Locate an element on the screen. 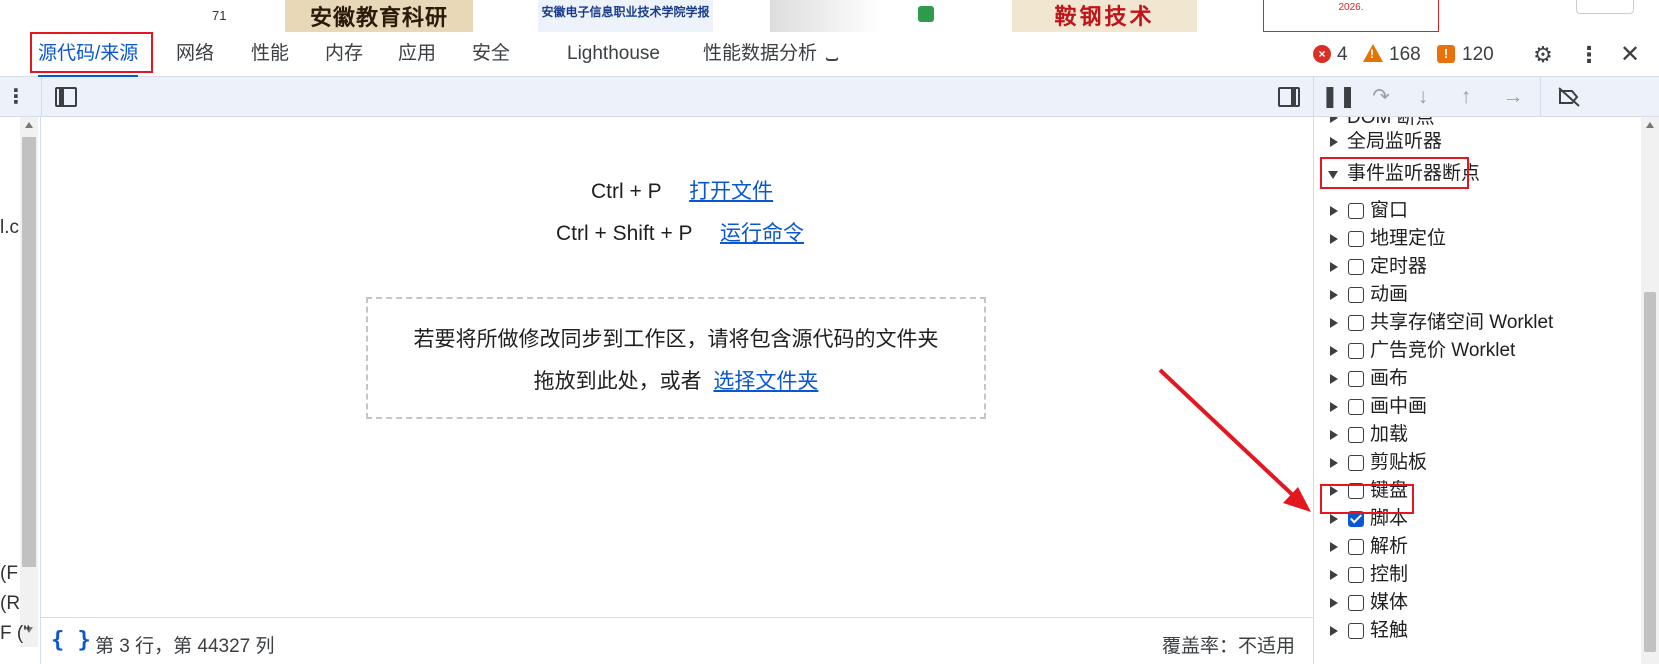 The height and width of the screenshot is (664, 1659). open-file-link: 打开文件 is located at coordinates (731, 191).